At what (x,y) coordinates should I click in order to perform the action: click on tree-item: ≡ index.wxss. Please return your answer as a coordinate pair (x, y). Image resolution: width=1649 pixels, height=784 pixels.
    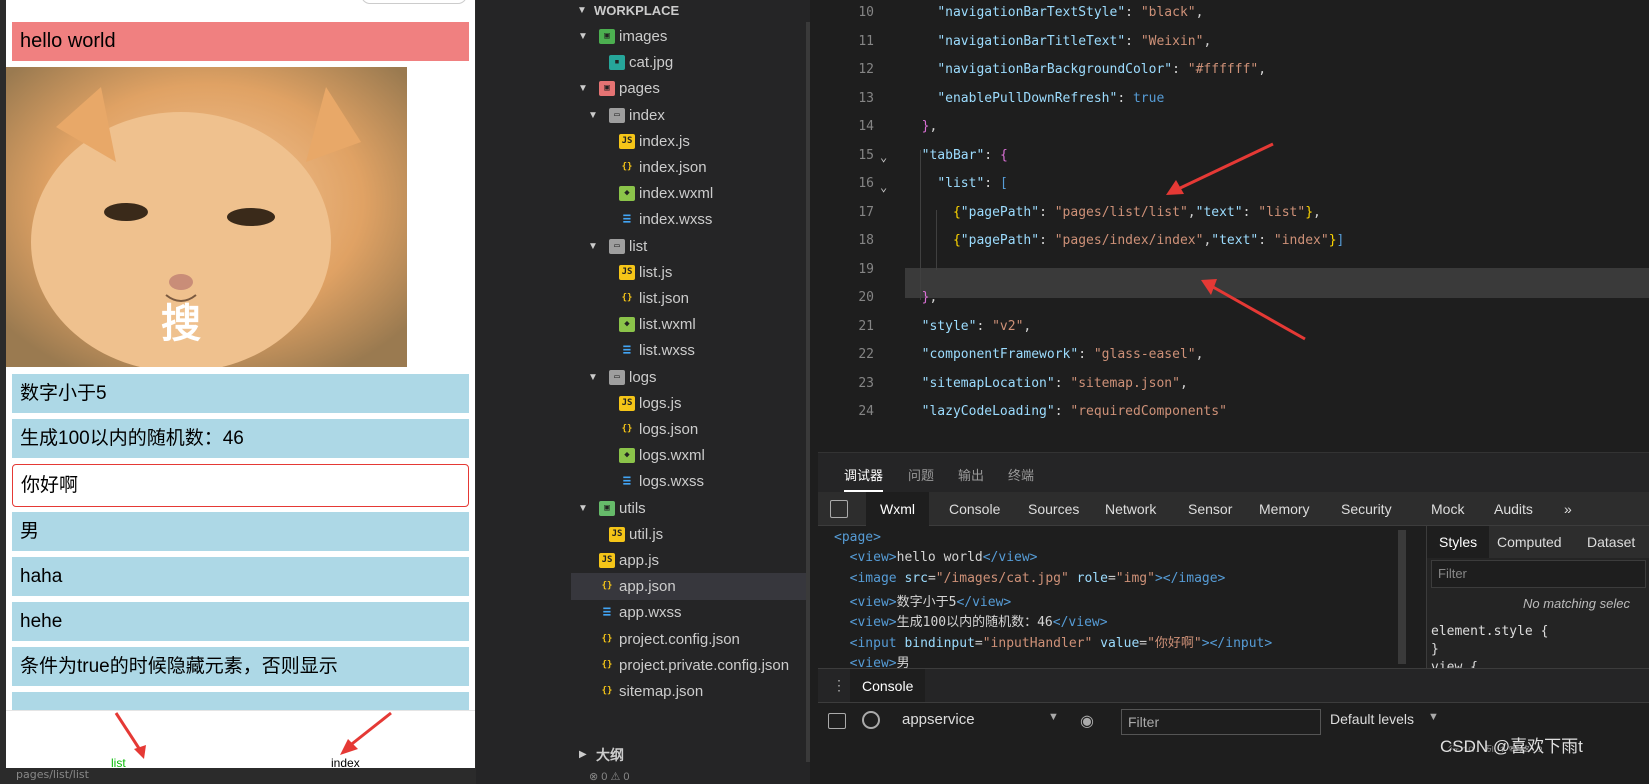
    Looking at the image, I should click on (690, 219).